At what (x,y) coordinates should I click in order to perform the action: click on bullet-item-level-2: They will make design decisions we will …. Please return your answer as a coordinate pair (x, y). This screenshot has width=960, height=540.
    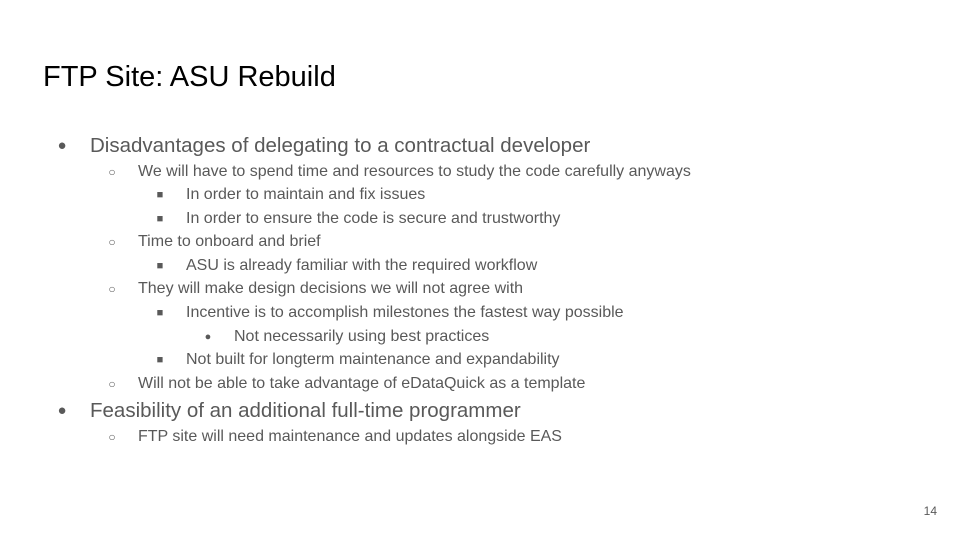
    Looking at the image, I should click on (331, 288).